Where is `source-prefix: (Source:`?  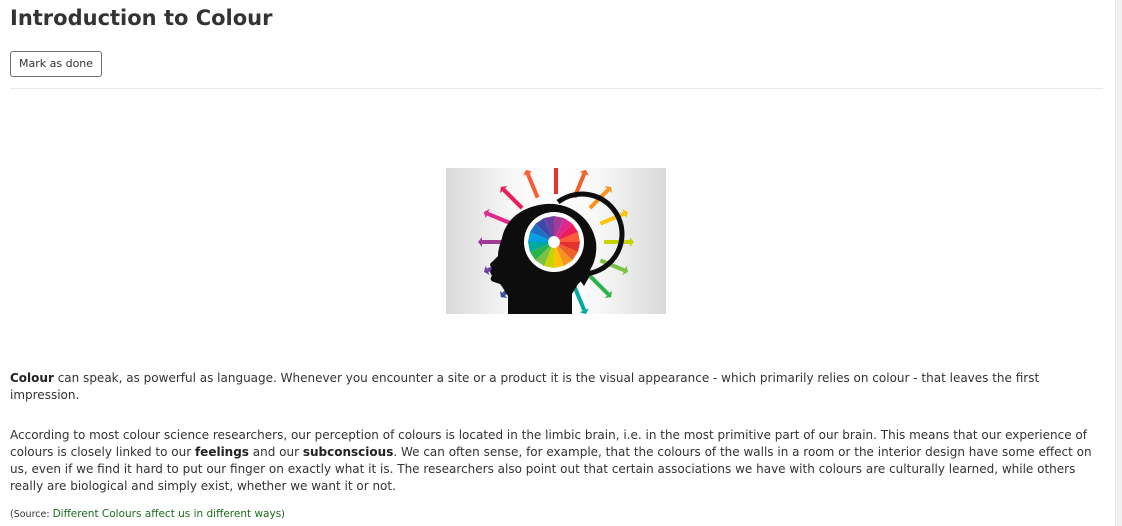 source-prefix: (Source: is located at coordinates (31, 514).